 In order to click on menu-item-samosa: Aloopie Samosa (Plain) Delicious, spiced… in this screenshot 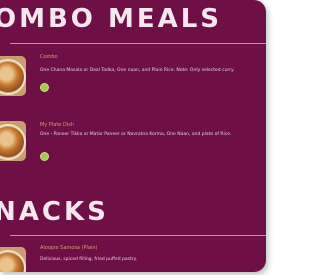, I will do `click(133, 257)`.